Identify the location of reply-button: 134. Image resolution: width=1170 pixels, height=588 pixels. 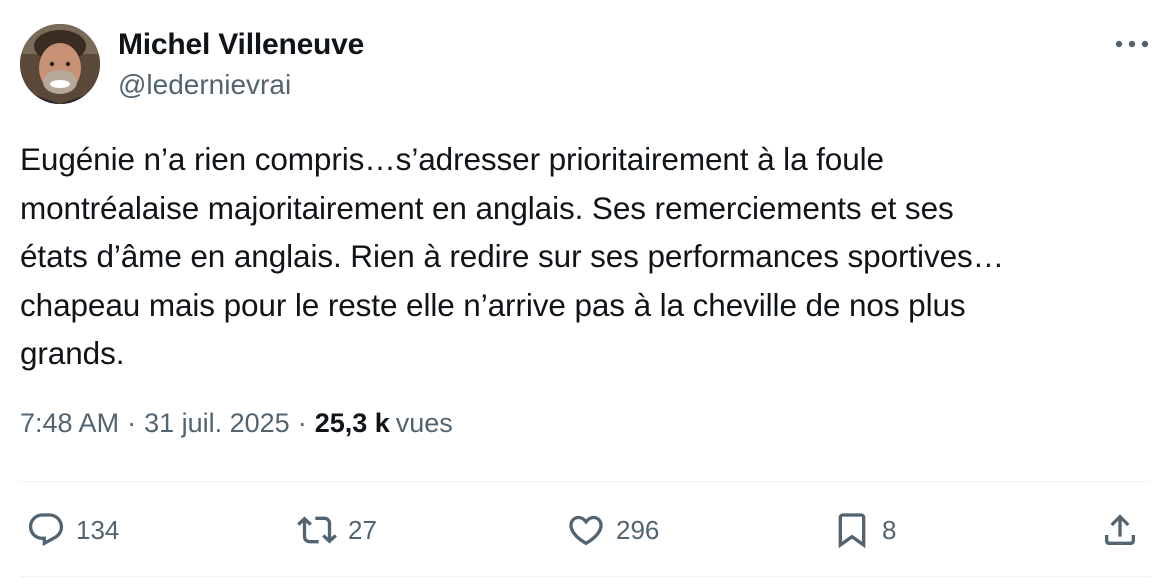
(72, 530).